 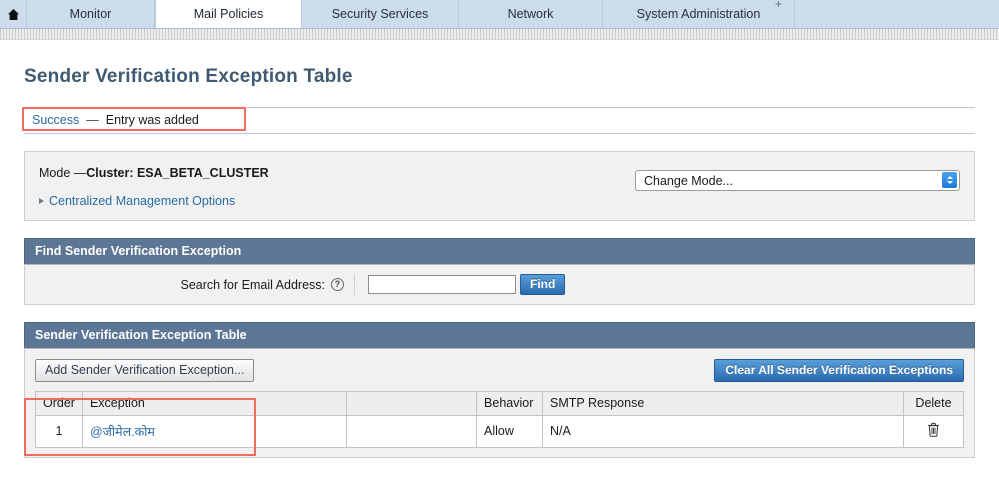 I want to click on nav-tab-network-label: Network, so click(x=530, y=14).